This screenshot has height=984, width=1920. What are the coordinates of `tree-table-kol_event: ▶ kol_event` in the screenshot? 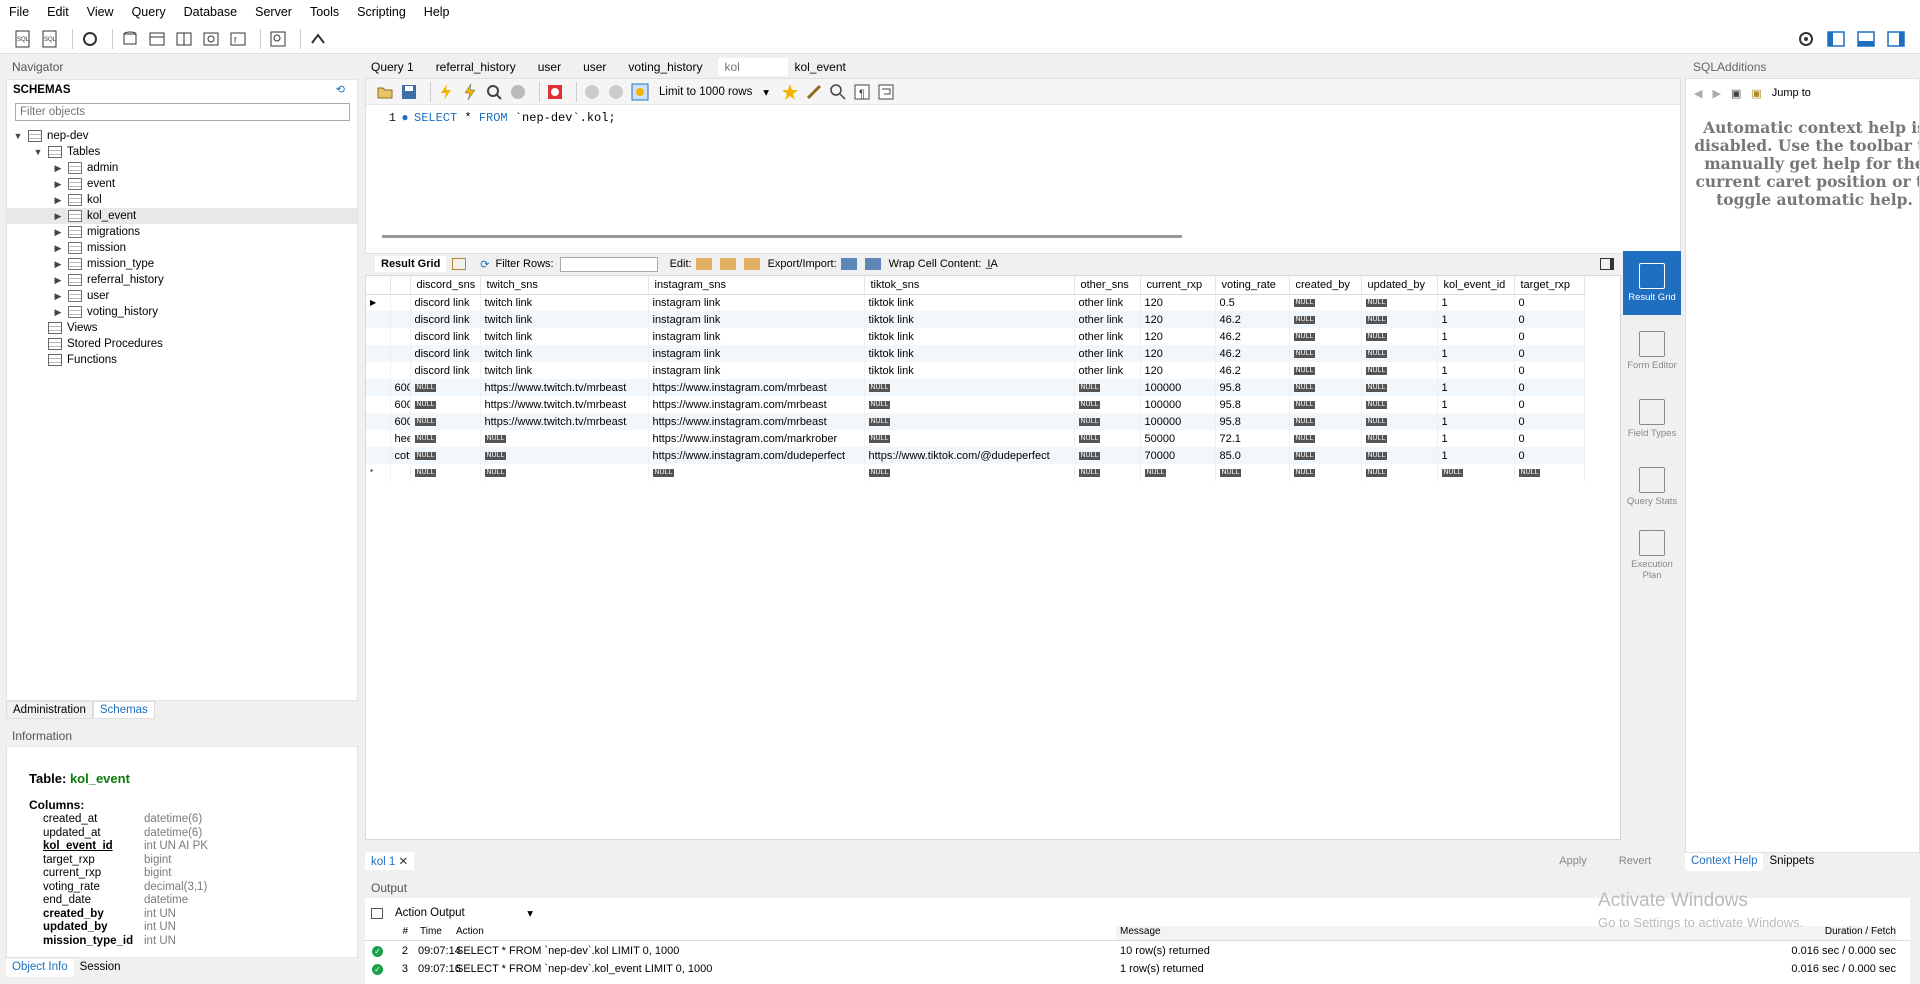 It's located at (182, 216).